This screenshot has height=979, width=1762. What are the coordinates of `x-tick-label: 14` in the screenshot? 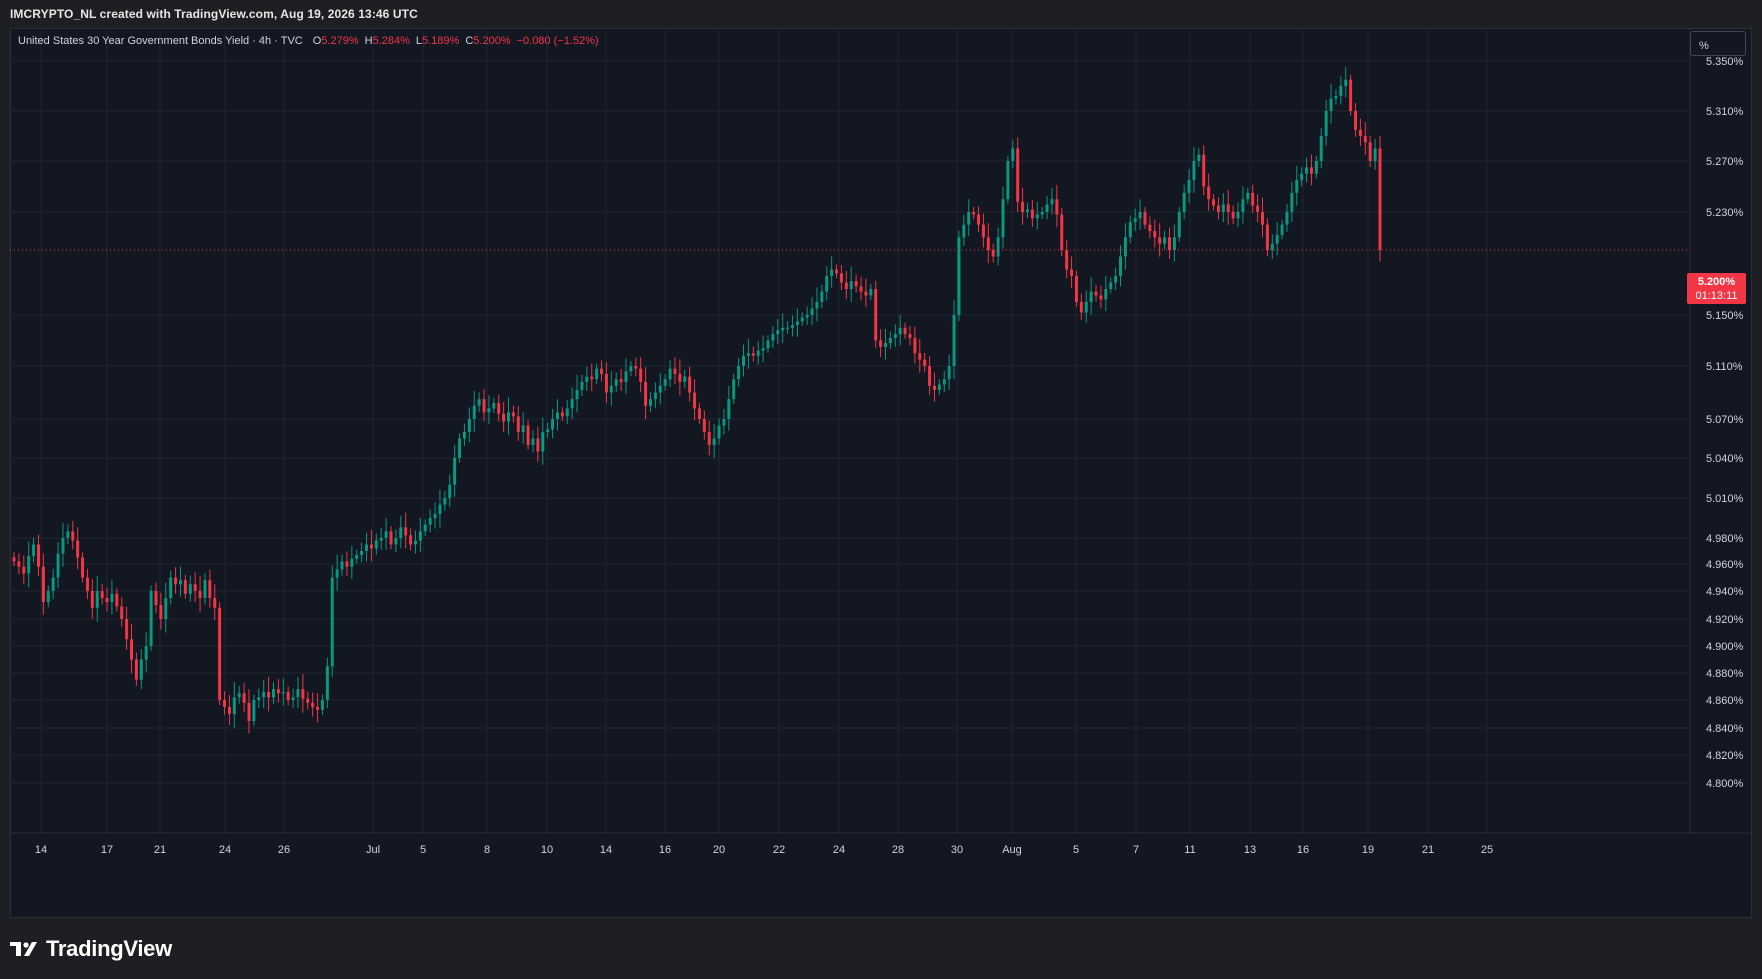 It's located at (41, 850).